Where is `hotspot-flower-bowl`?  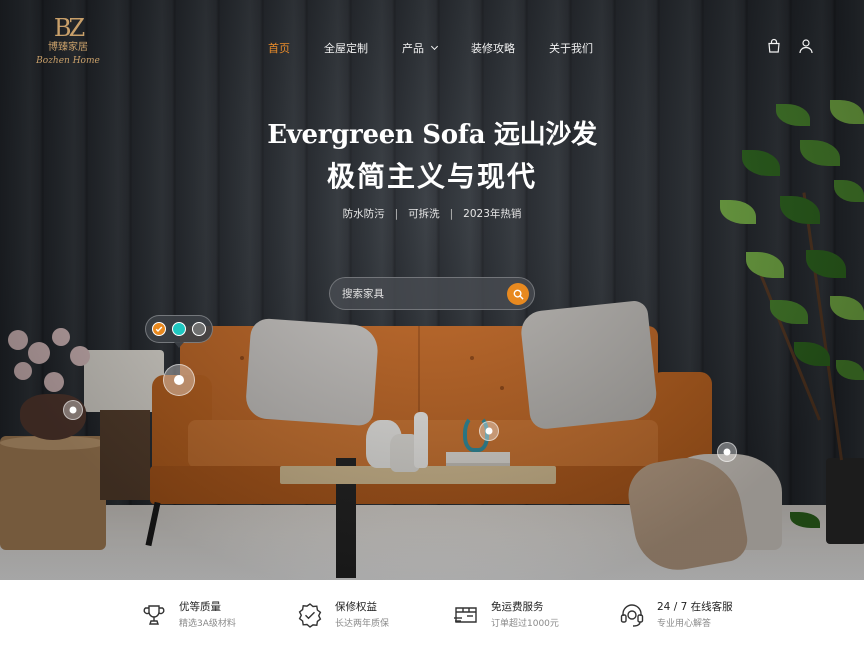 hotspot-flower-bowl is located at coordinates (73, 410).